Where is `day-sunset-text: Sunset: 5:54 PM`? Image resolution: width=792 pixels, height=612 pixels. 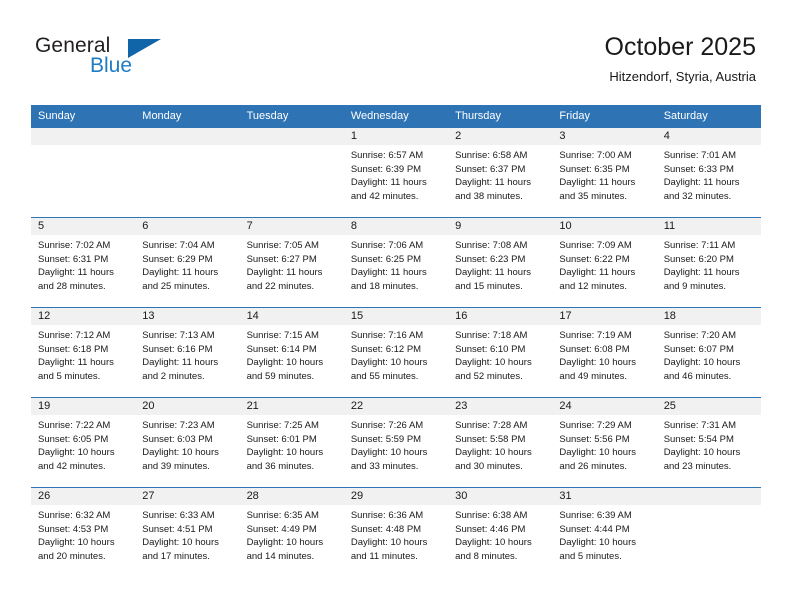
day-sunset-text: Sunset: 5:54 PM is located at coordinates (698, 439).